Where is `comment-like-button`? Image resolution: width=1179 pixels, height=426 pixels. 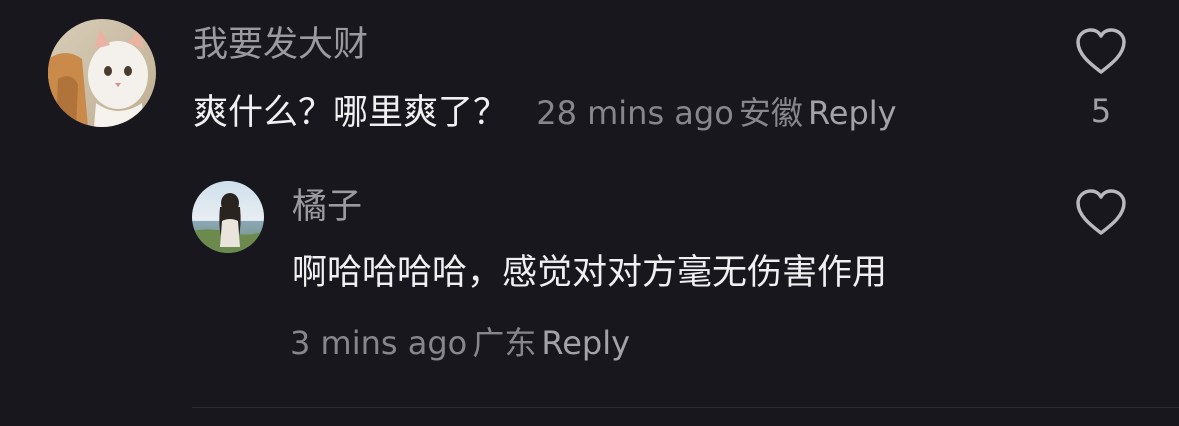
comment-like-button is located at coordinates (1101, 53).